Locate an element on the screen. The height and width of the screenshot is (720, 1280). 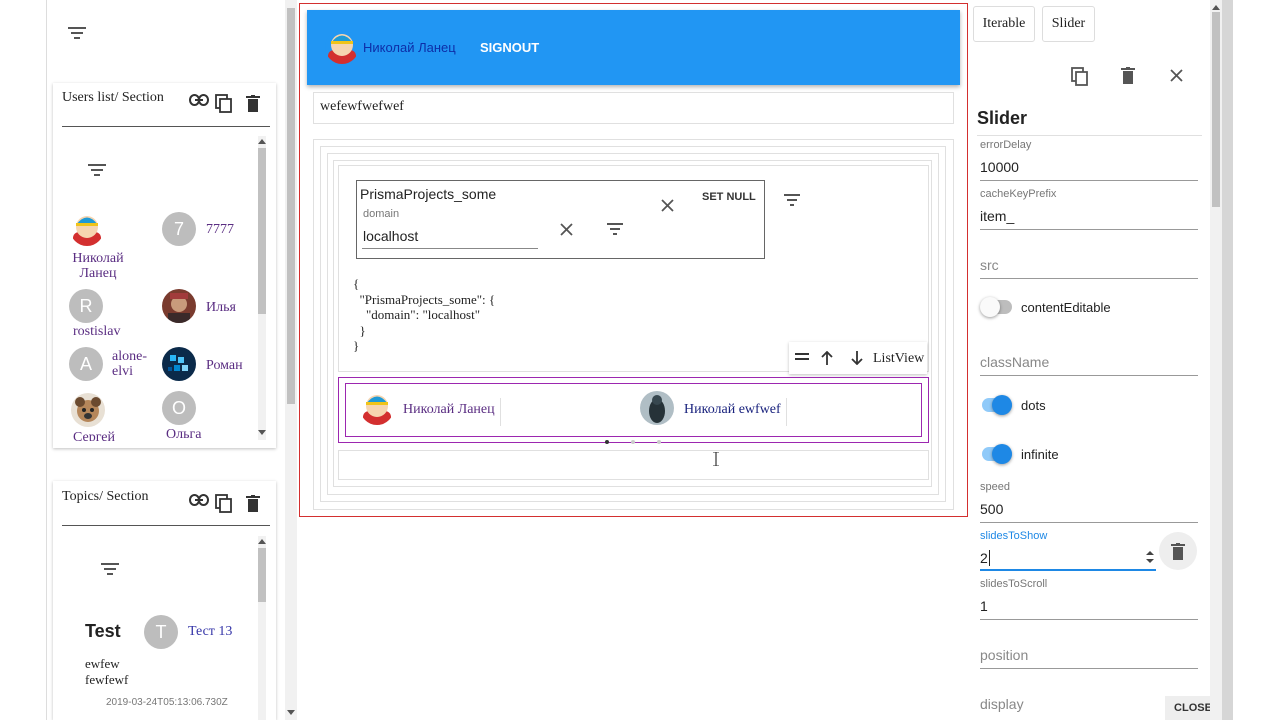
speed-underline is located at coordinates (1089, 522).